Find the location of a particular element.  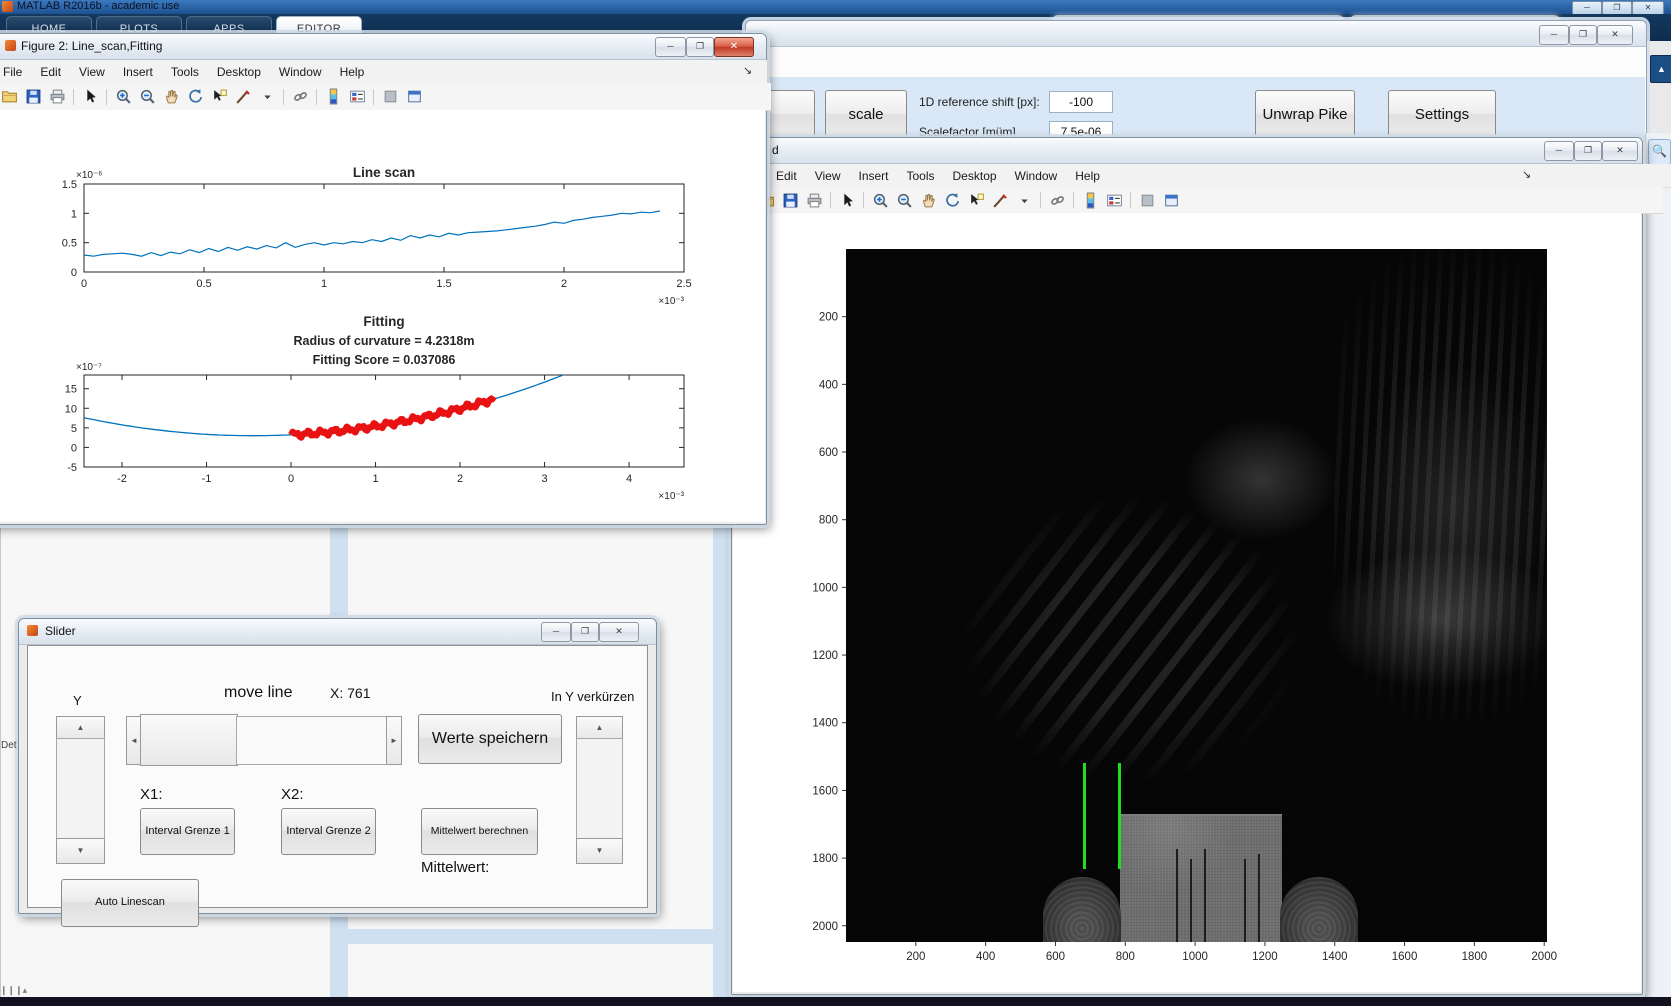

imgfig-minimize-button: ─ is located at coordinates (1559, 151).